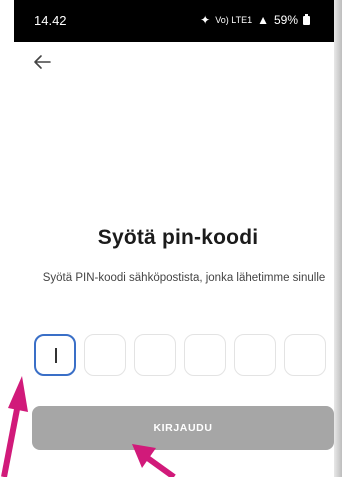 The image size is (342, 477). Describe the element at coordinates (338, 238) in the screenshot. I see `device-edge` at that location.